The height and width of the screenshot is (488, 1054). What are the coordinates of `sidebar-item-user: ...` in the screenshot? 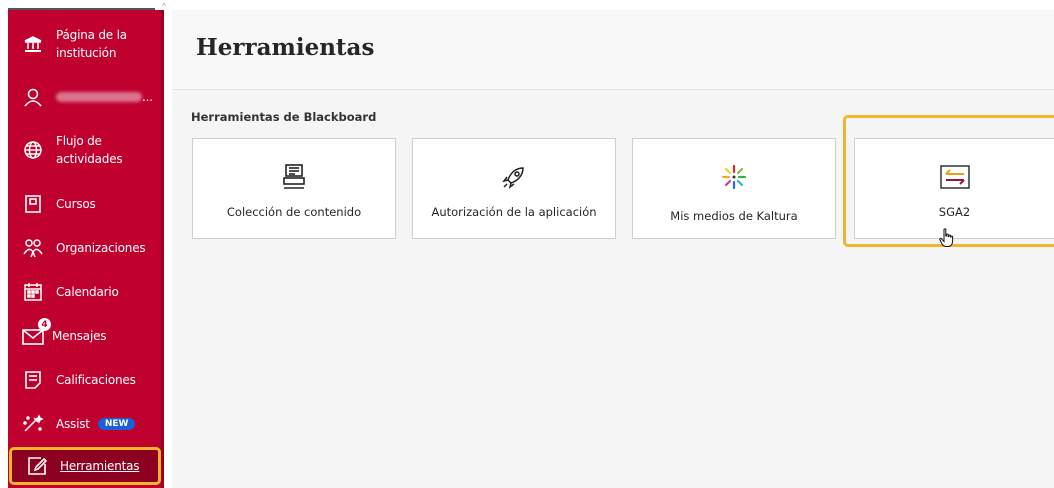 It's located at (84, 97).